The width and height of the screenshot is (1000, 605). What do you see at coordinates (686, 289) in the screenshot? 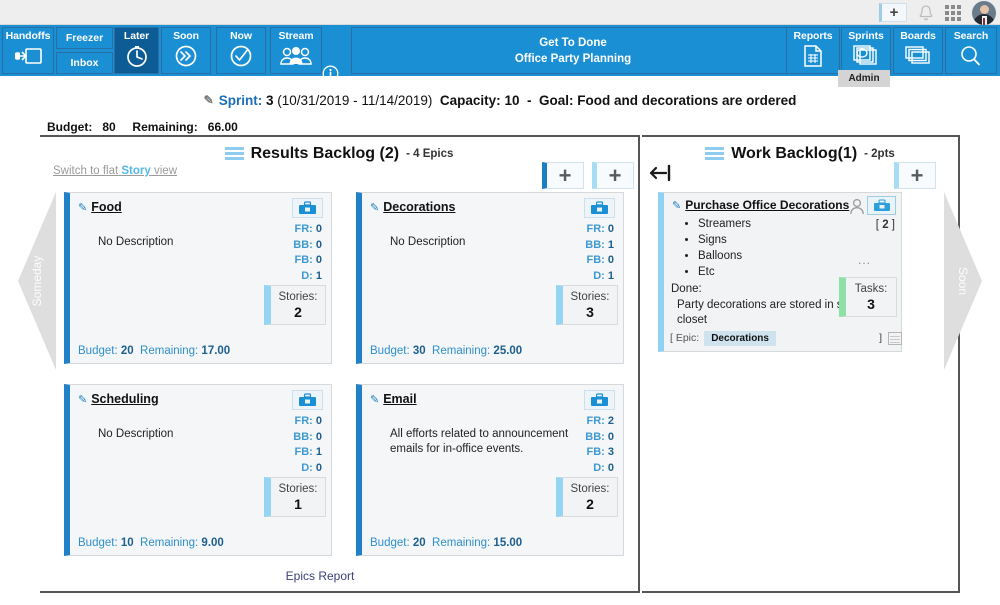
I see `story-done-label: Done:` at bounding box center [686, 289].